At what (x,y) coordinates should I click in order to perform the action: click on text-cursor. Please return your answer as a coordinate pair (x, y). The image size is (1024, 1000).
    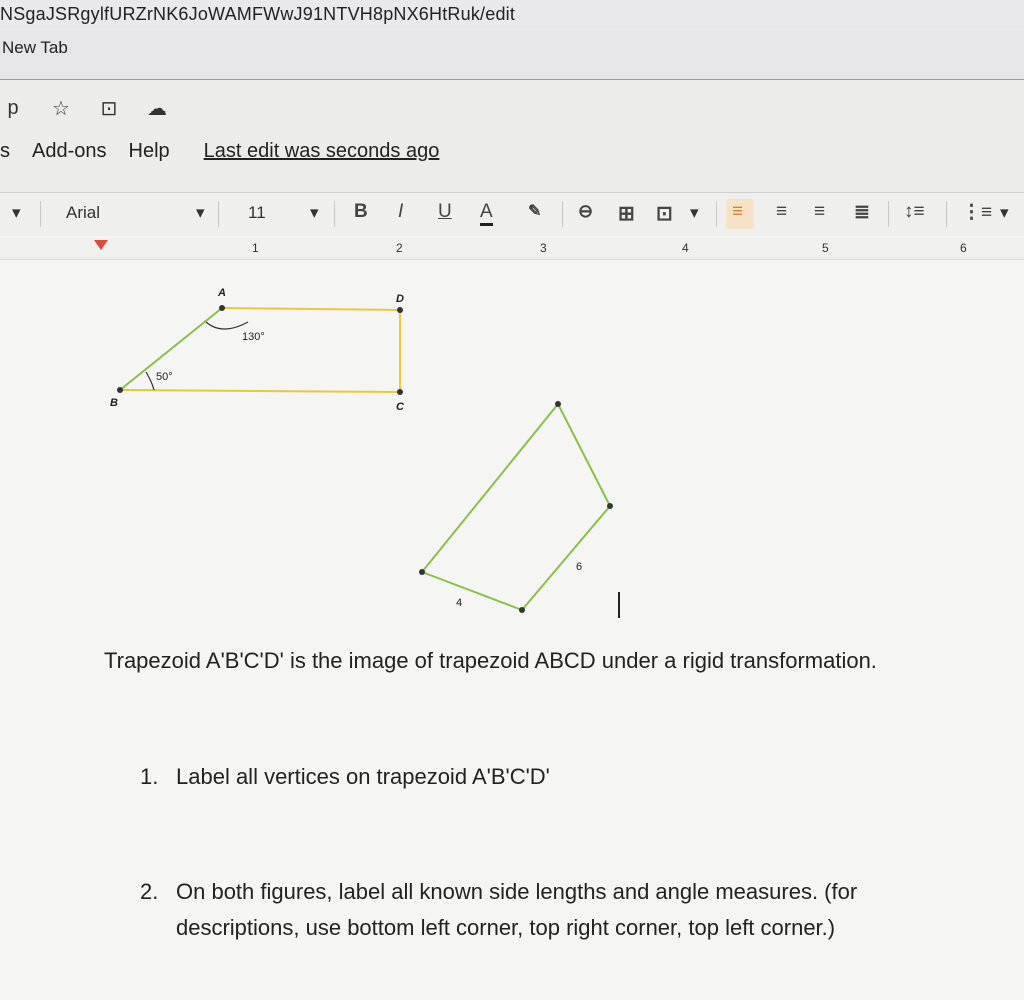
    Looking at the image, I should click on (619, 605).